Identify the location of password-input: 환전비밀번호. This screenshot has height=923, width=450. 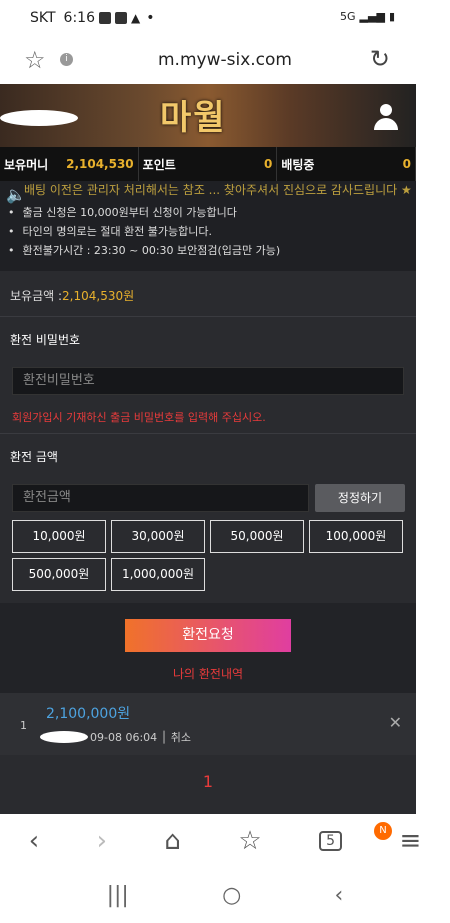
(208, 381).